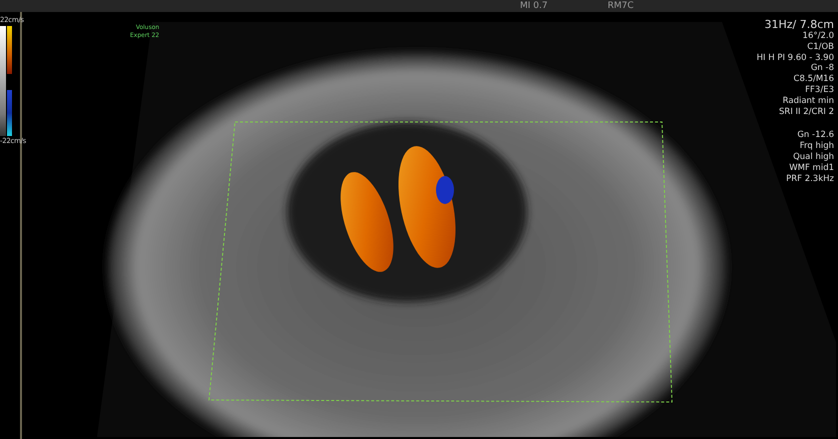 Image resolution: width=838 pixels, height=439 pixels. What do you see at coordinates (534, 6) in the screenshot?
I see `mechanical-index-label: MI 0.7` at bounding box center [534, 6].